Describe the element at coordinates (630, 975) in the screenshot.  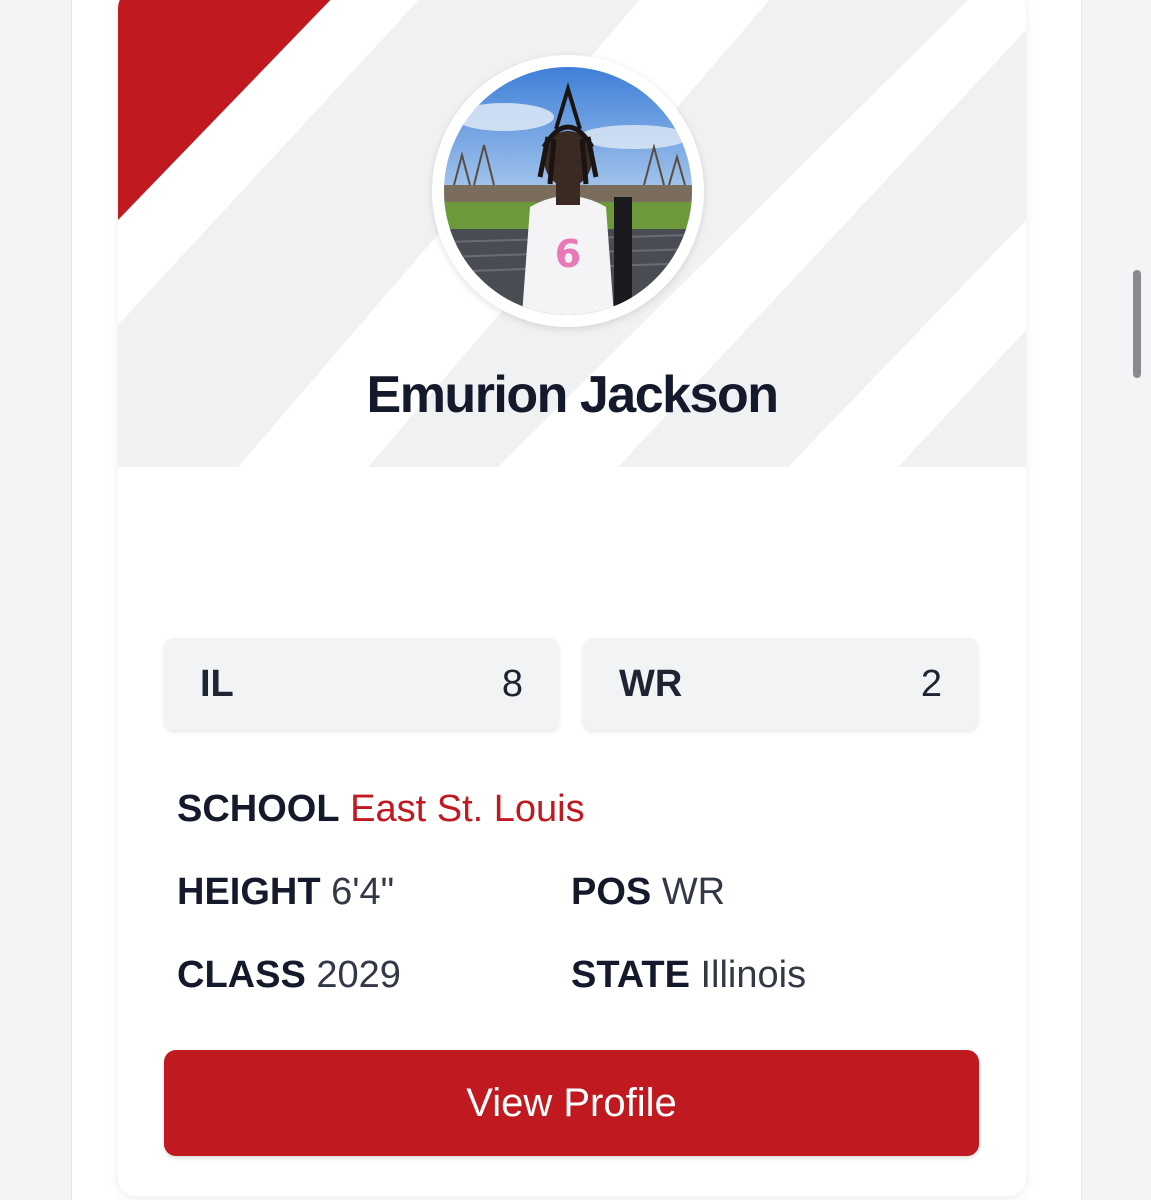
I see `state-label: STATE` at that location.